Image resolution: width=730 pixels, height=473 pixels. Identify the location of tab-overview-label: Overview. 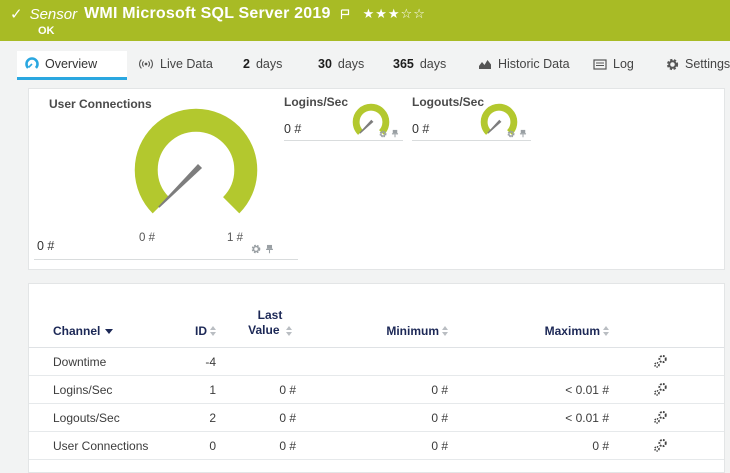
(71, 64).